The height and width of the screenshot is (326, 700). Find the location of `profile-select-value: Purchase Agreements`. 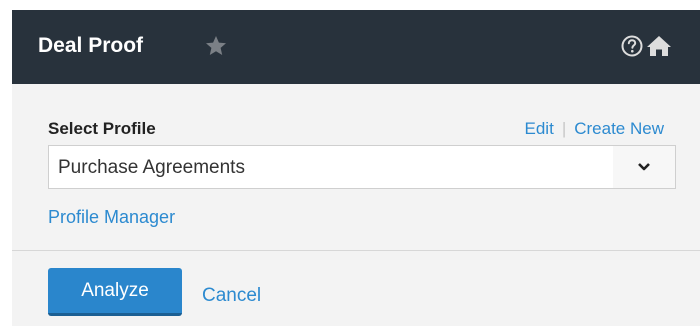

profile-select-value: Purchase Agreements is located at coordinates (151, 167).